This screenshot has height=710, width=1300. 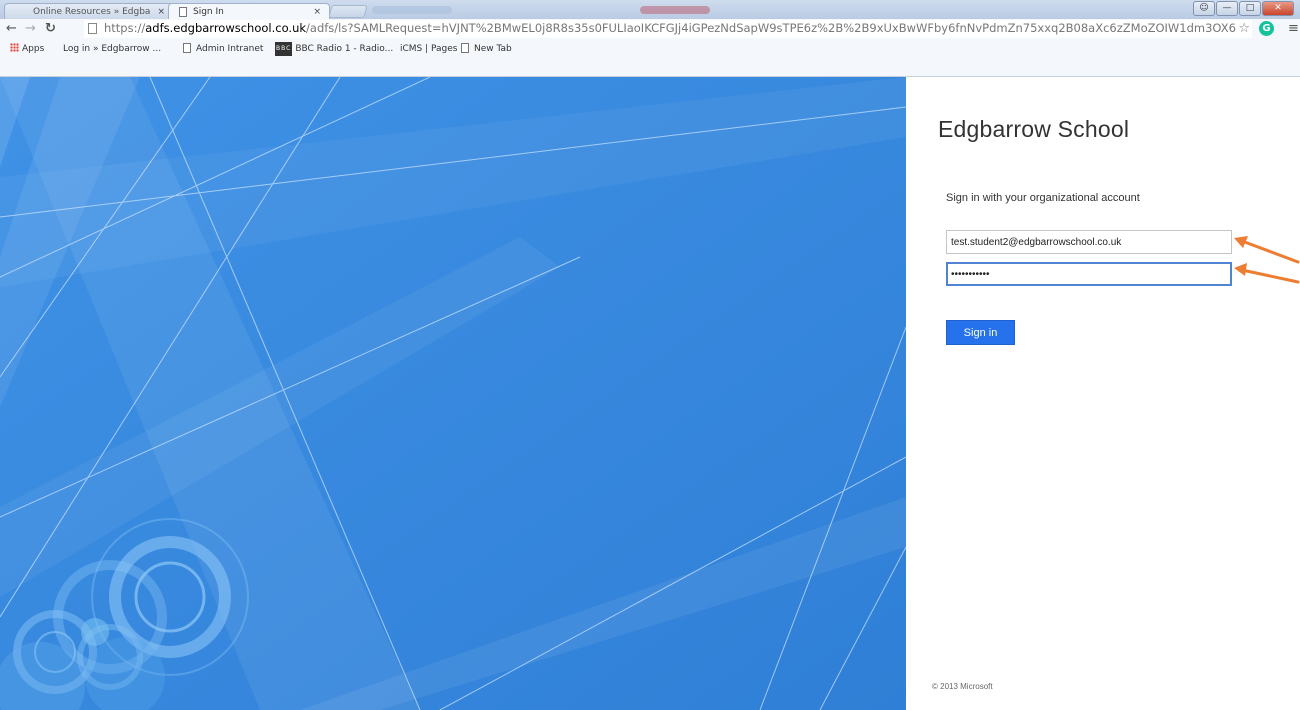 I want to click on bookmark-icms-pages: iCMS | Pages, so click(x=429, y=49).